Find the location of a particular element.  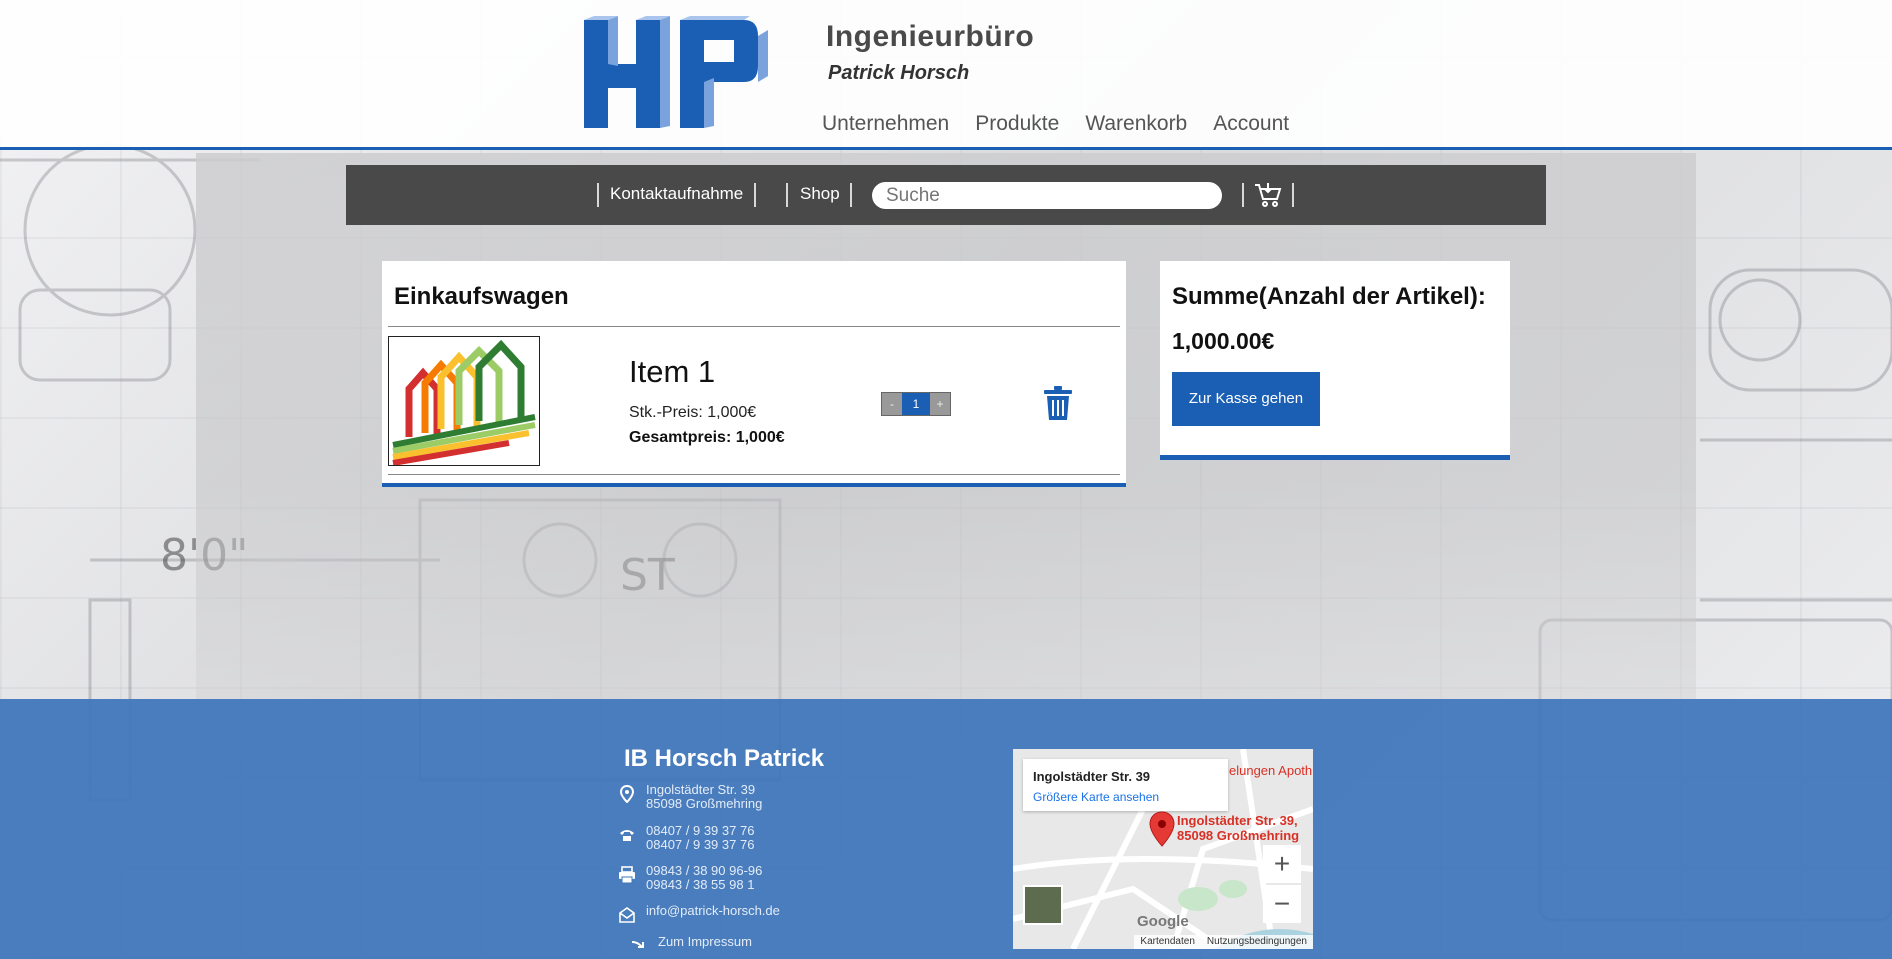

zoom-out-button: − is located at coordinates (1282, 904).